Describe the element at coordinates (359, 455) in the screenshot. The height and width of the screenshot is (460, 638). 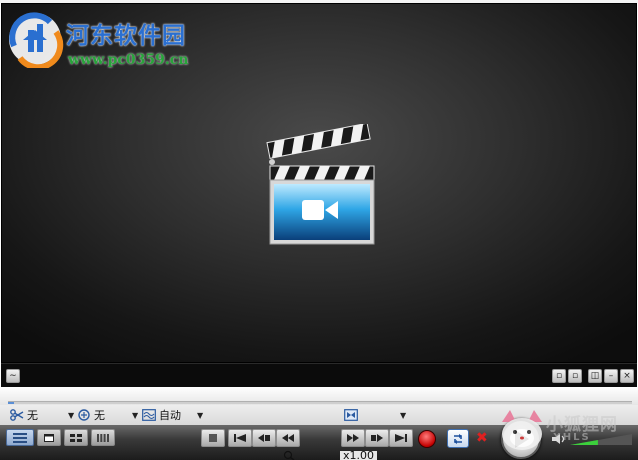
I see `playback-speed: x1.00` at that location.